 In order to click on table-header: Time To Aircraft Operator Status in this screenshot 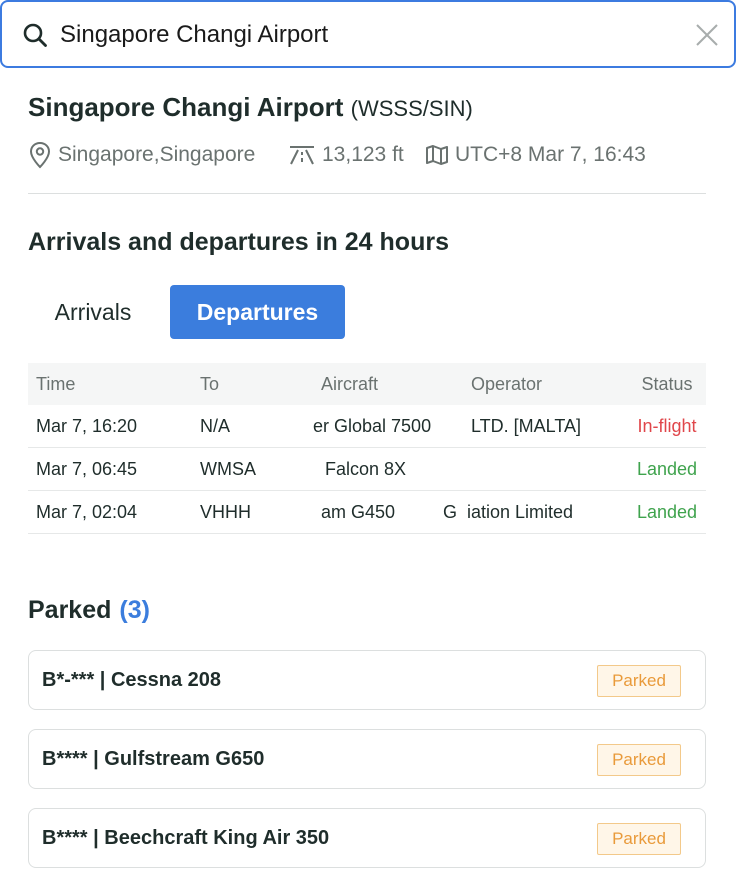, I will do `click(367, 384)`.